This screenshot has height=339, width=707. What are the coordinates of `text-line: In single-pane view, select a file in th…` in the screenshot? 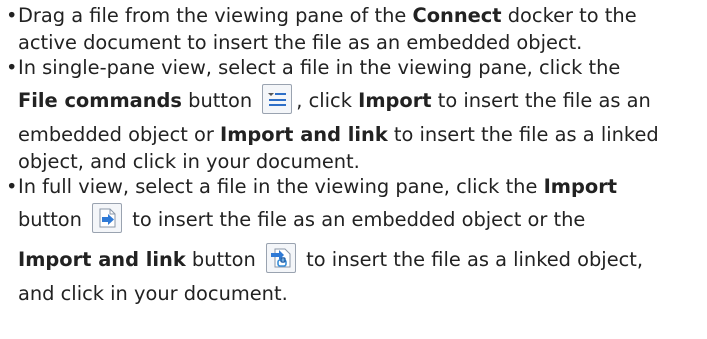 It's located at (319, 67).